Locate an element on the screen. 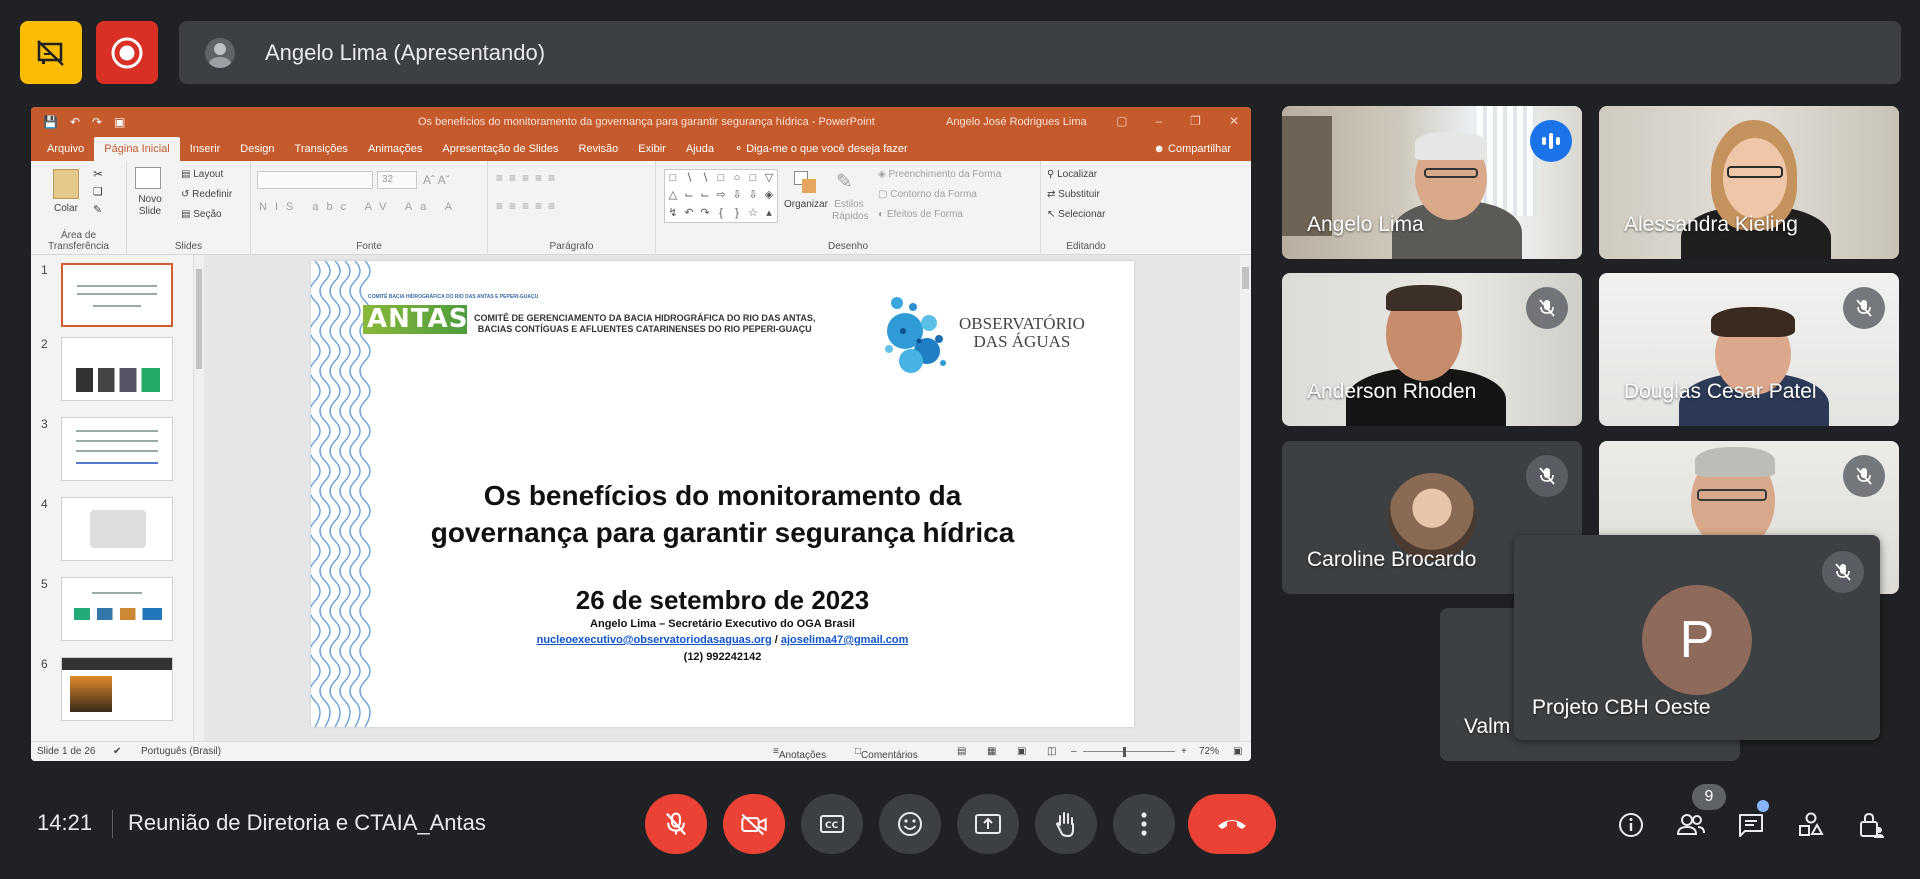 Image resolution: width=1920 pixels, height=879 pixels. thumbnail-scrollbar is located at coordinates (199, 498).